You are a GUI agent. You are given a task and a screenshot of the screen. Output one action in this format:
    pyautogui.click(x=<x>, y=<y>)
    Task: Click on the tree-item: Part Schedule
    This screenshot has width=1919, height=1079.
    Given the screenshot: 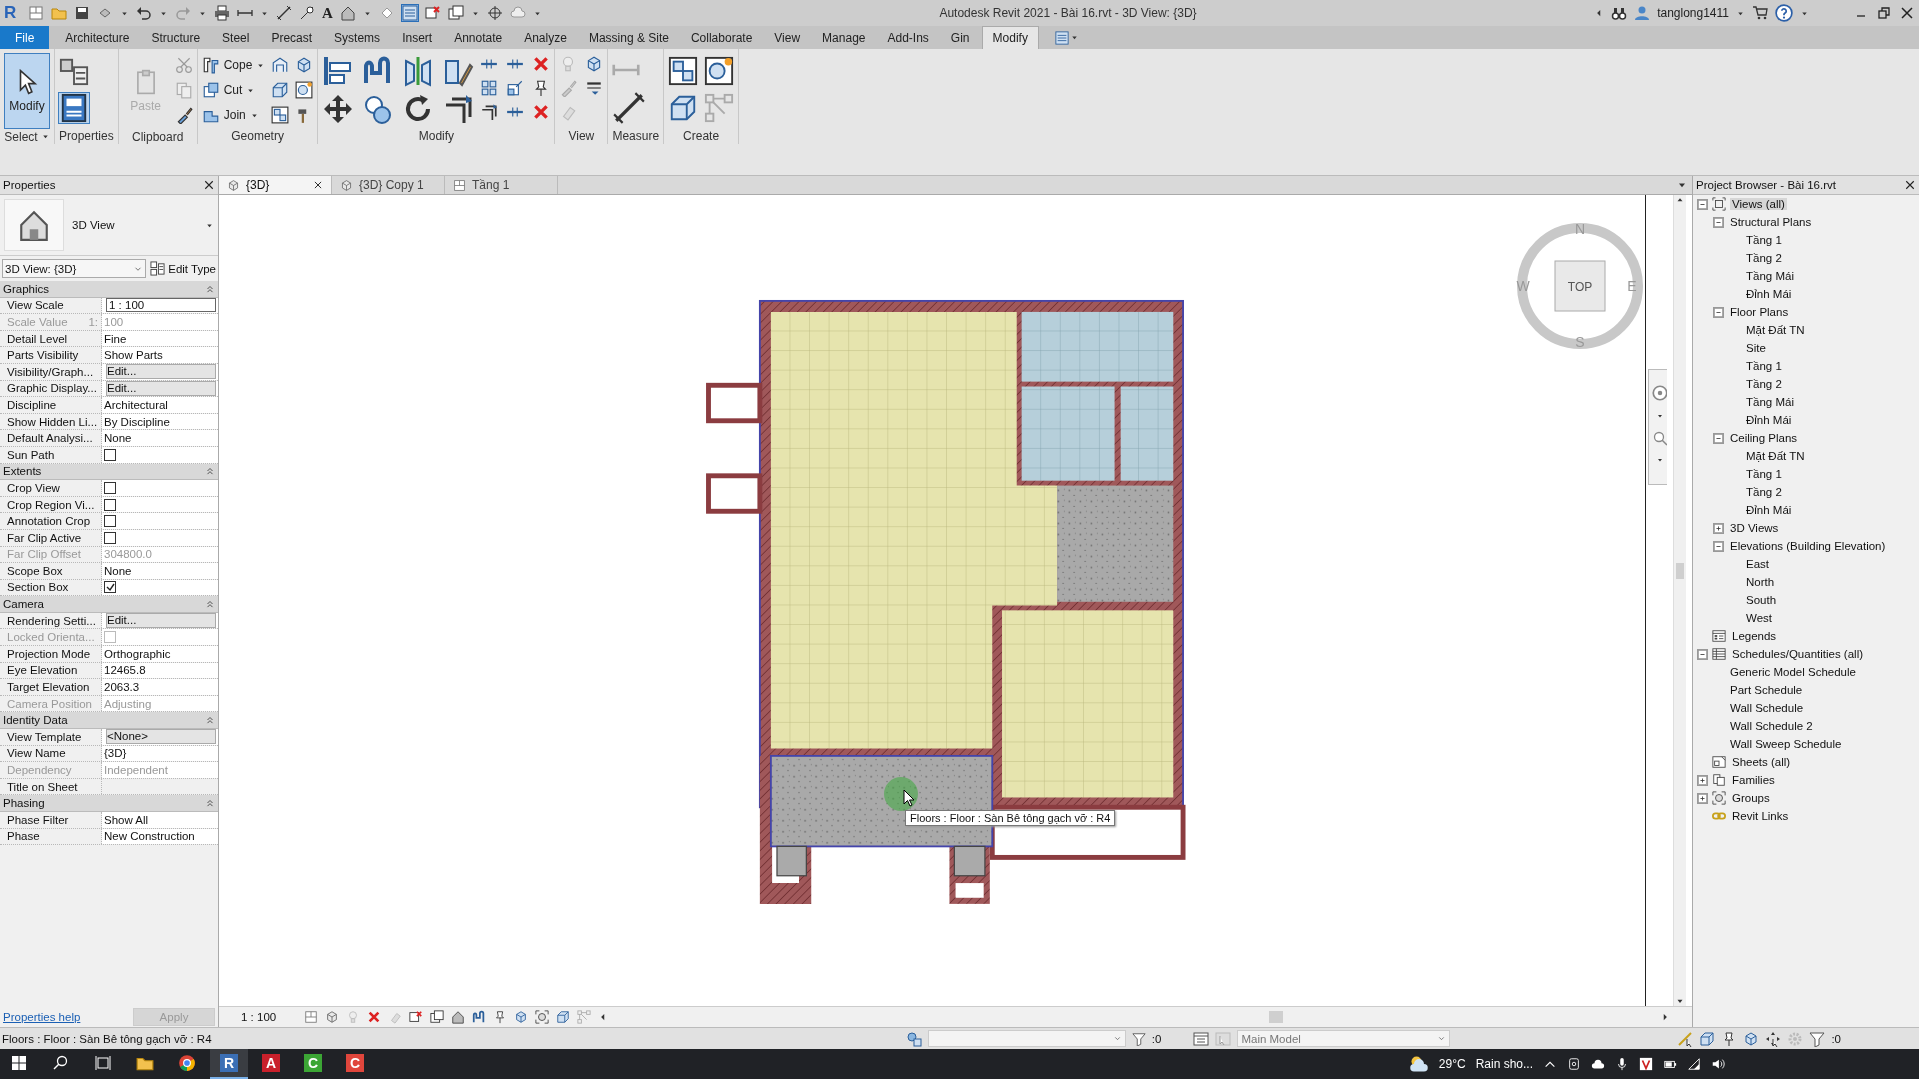 What is the action you would take?
    pyautogui.click(x=1766, y=690)
    